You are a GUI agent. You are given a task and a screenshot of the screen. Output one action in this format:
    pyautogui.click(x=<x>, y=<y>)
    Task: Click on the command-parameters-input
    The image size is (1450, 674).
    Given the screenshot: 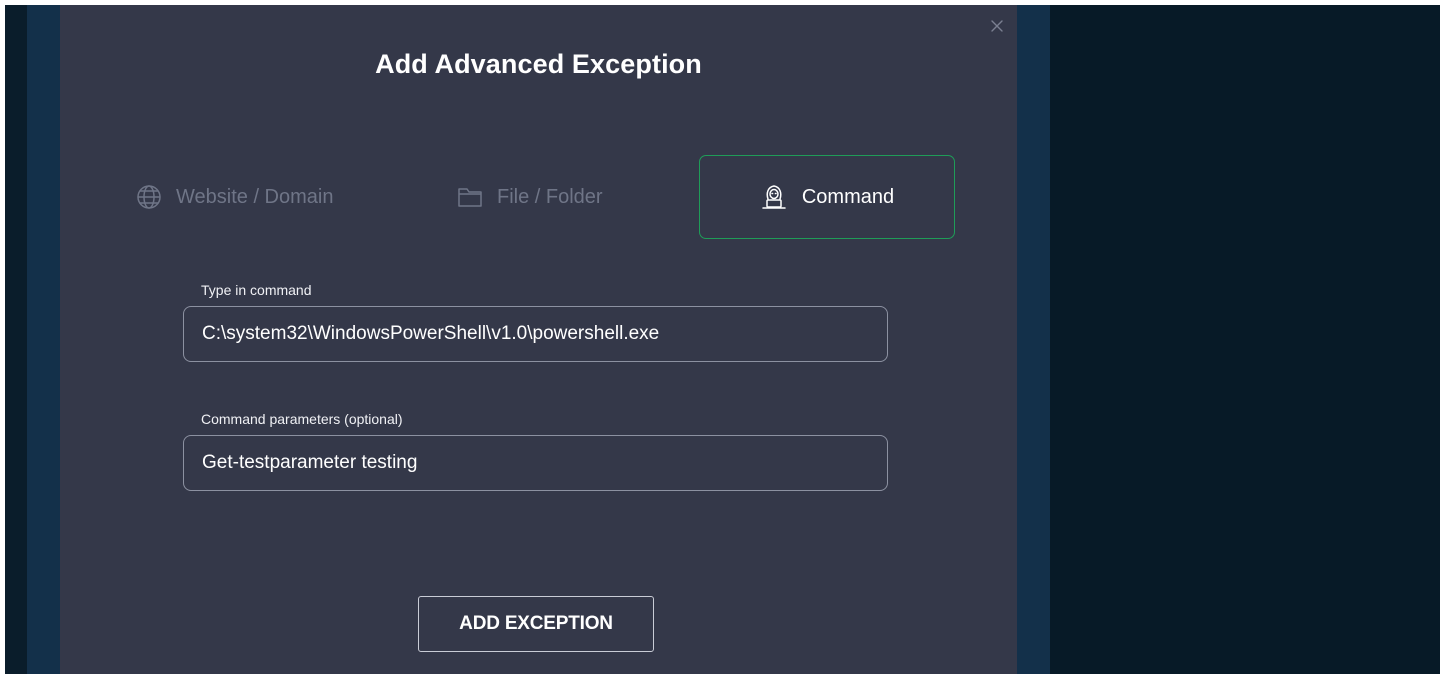 What is the action you would take?
    pyautogui.click(x=535, y=463)
    